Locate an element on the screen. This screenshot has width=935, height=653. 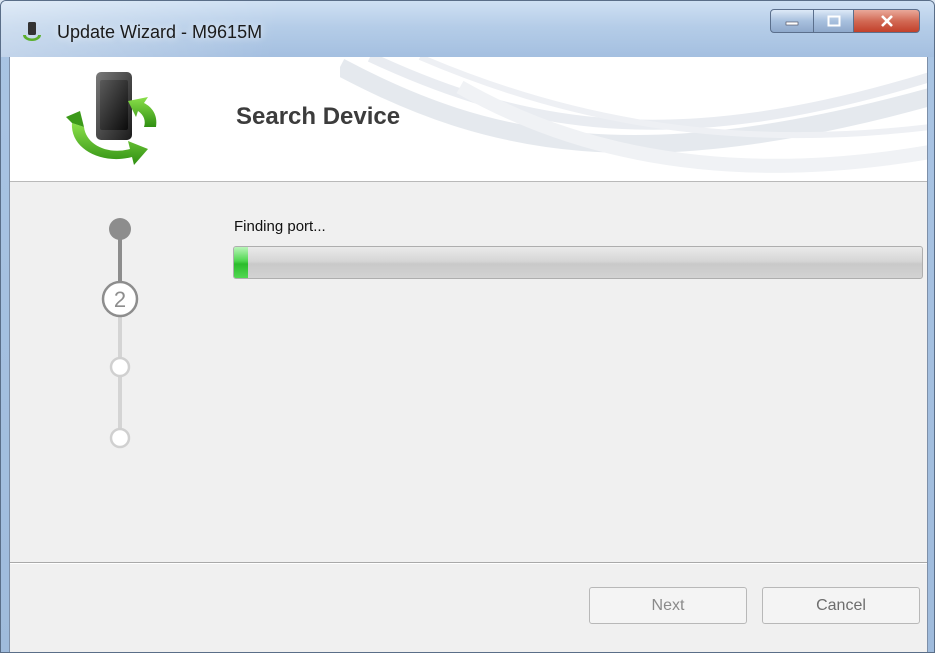
close-button is located at coordinates (887, 21).